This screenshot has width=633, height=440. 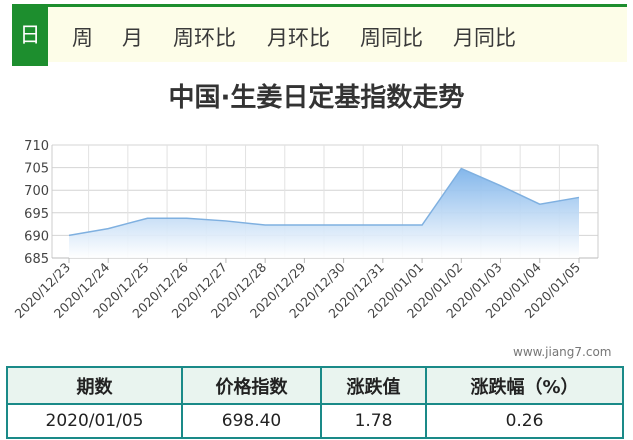 I want to click on table-header-row: 期数 价格指数 涨跌值 涨跌幅（%）, so click(x=315, y=385).